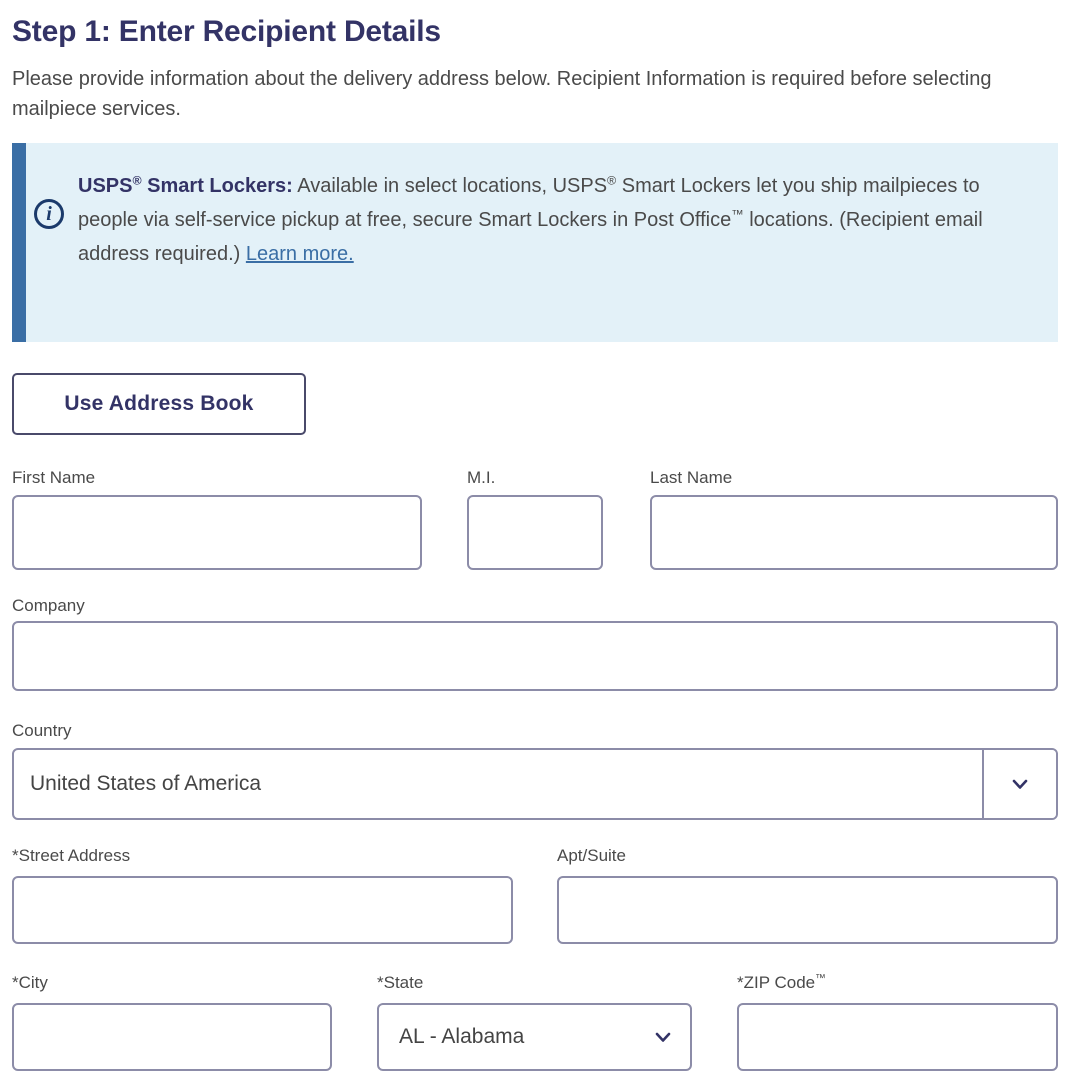  Describe the element at coordinates (42, 730) in the screenshot. I see `country-label: Country` at that location.